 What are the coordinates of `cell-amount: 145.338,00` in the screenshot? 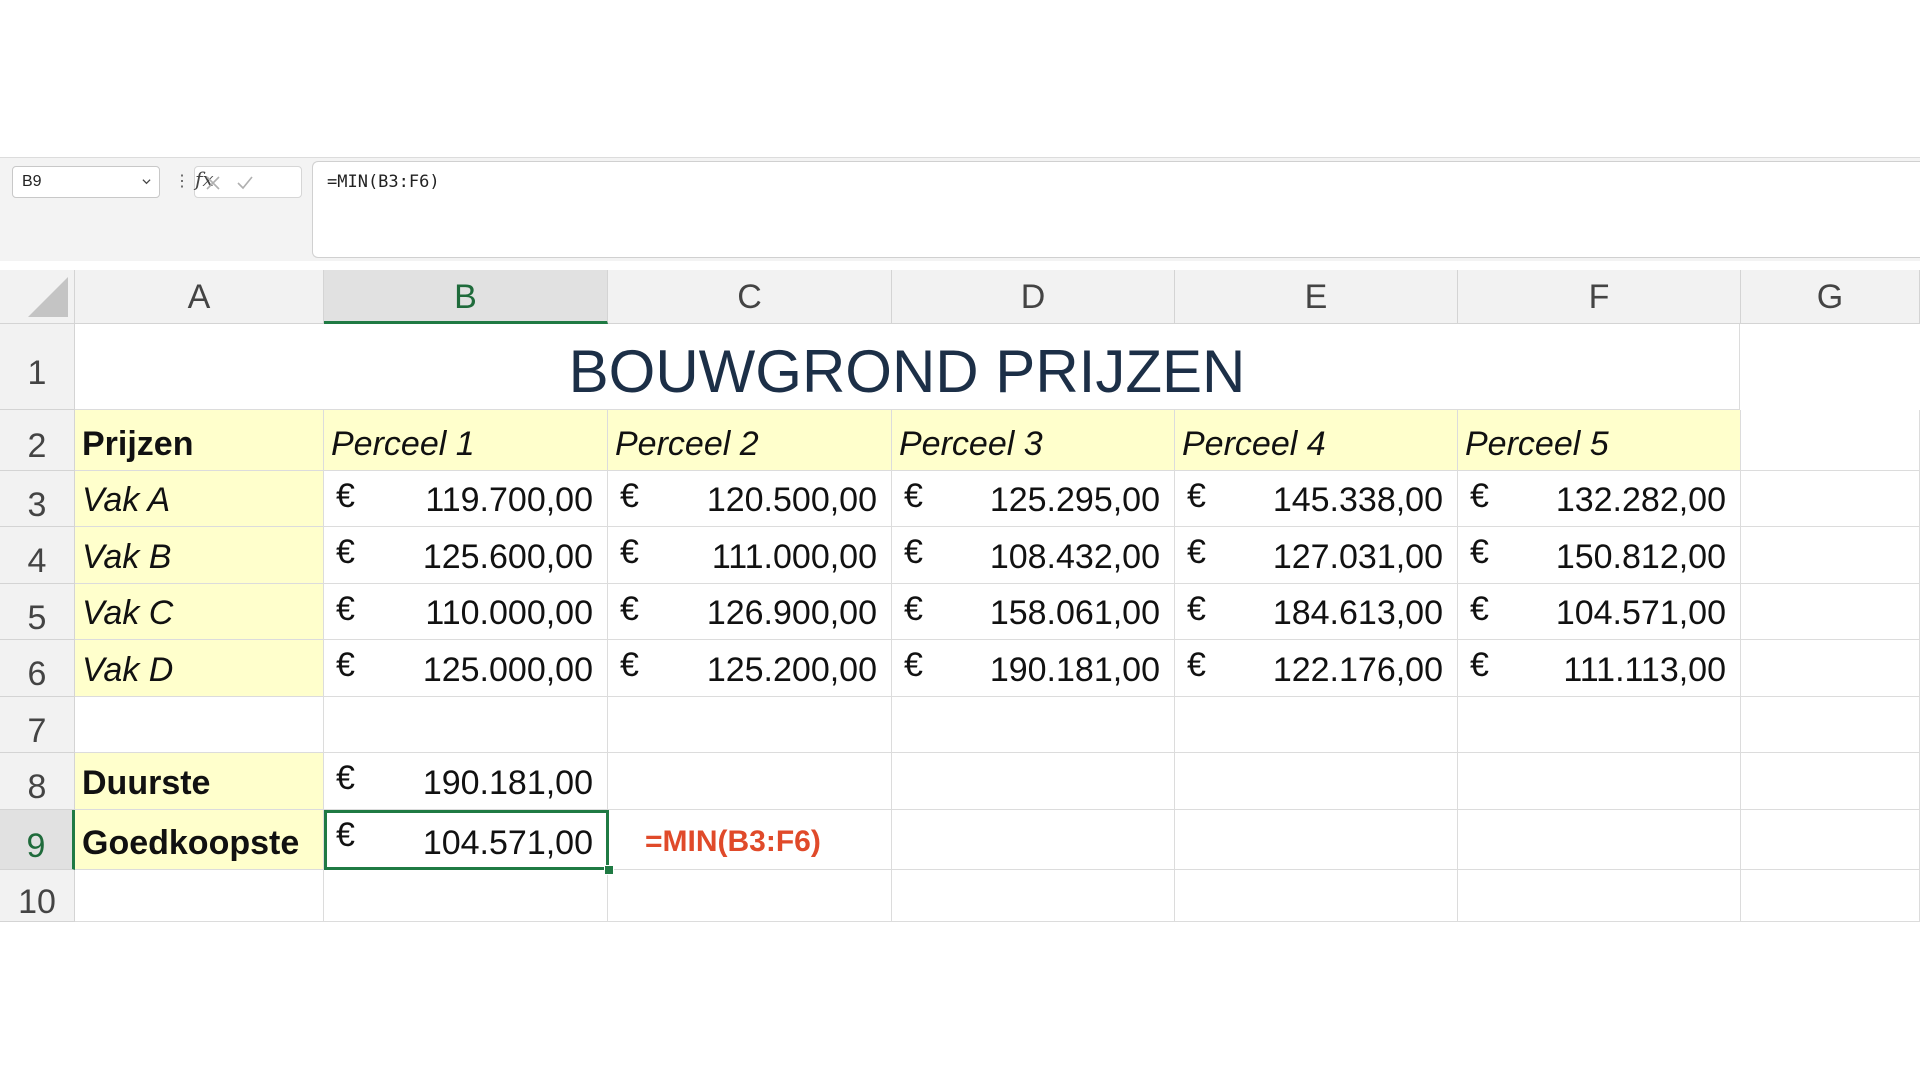 It's located at (1357, 500).